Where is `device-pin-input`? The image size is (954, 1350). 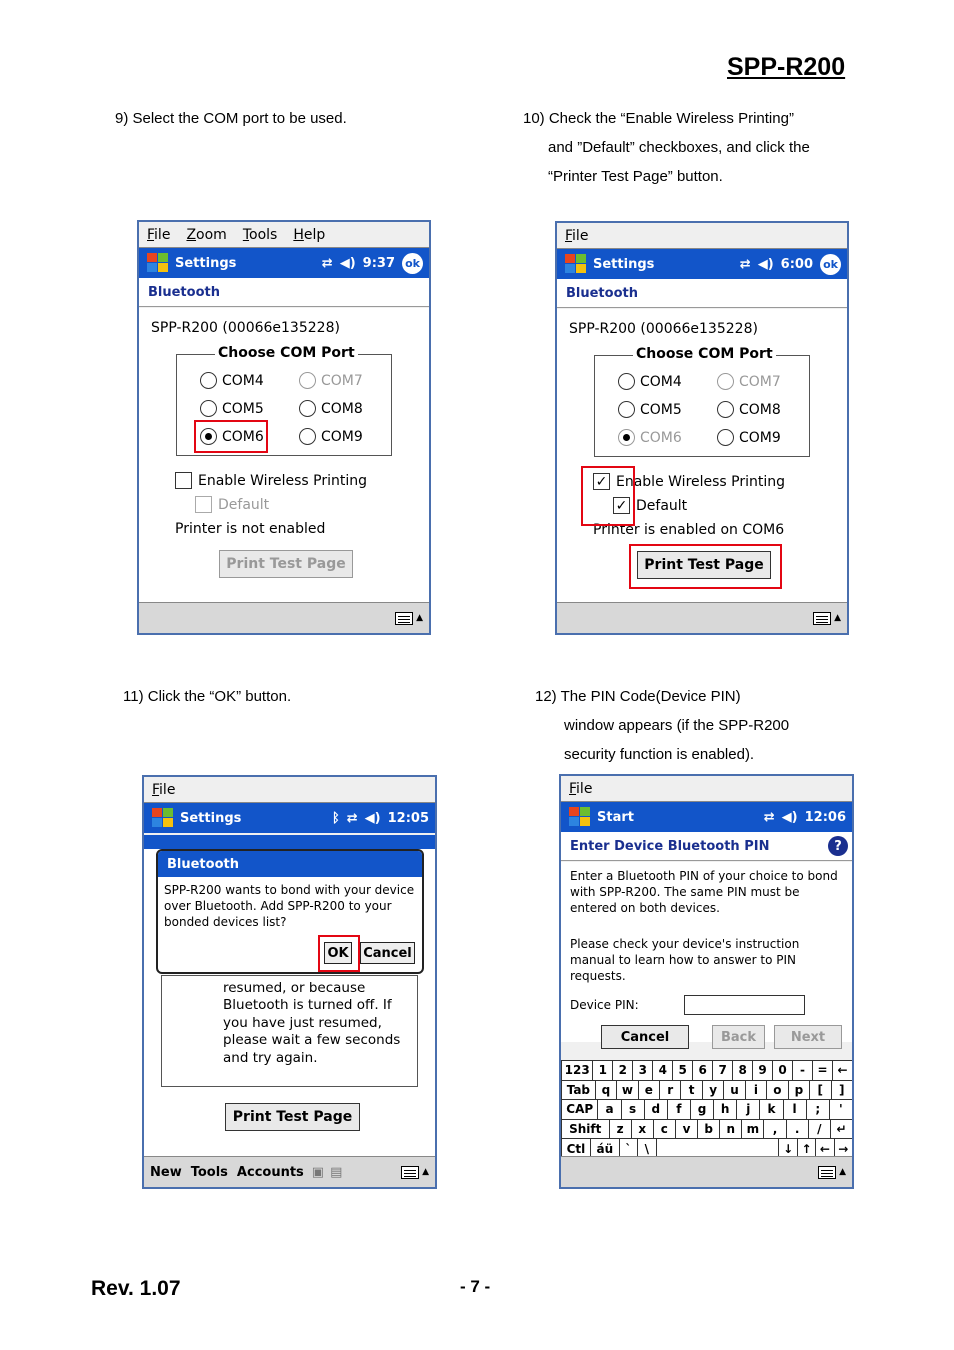 device-pin-input is located at coordinates (744, 1005).